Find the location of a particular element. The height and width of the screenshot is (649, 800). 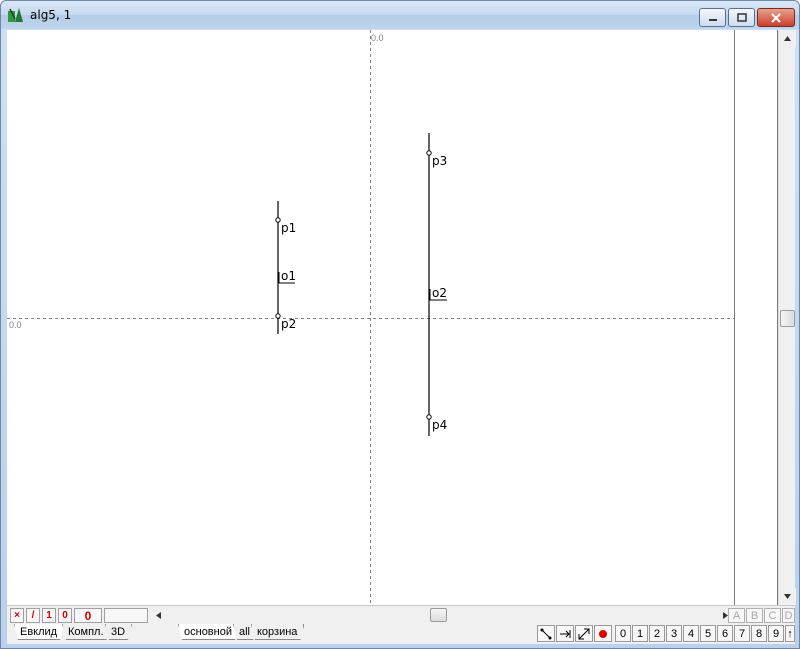

maximize-icon is located at coordinates (741, 17).